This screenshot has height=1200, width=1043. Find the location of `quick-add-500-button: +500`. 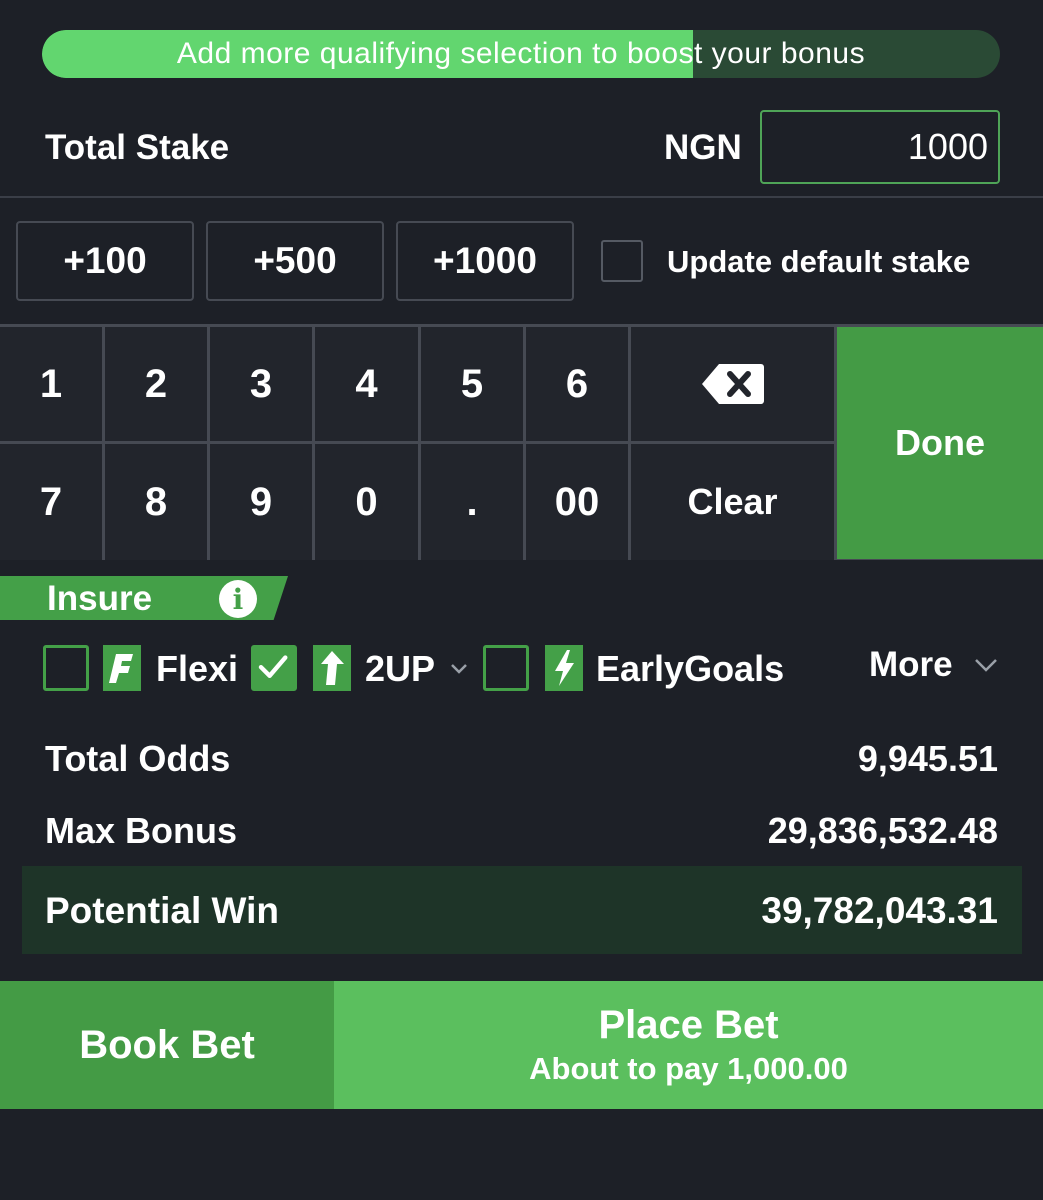

quick-add-500-button: +500 is located at coordinates (295, 261).